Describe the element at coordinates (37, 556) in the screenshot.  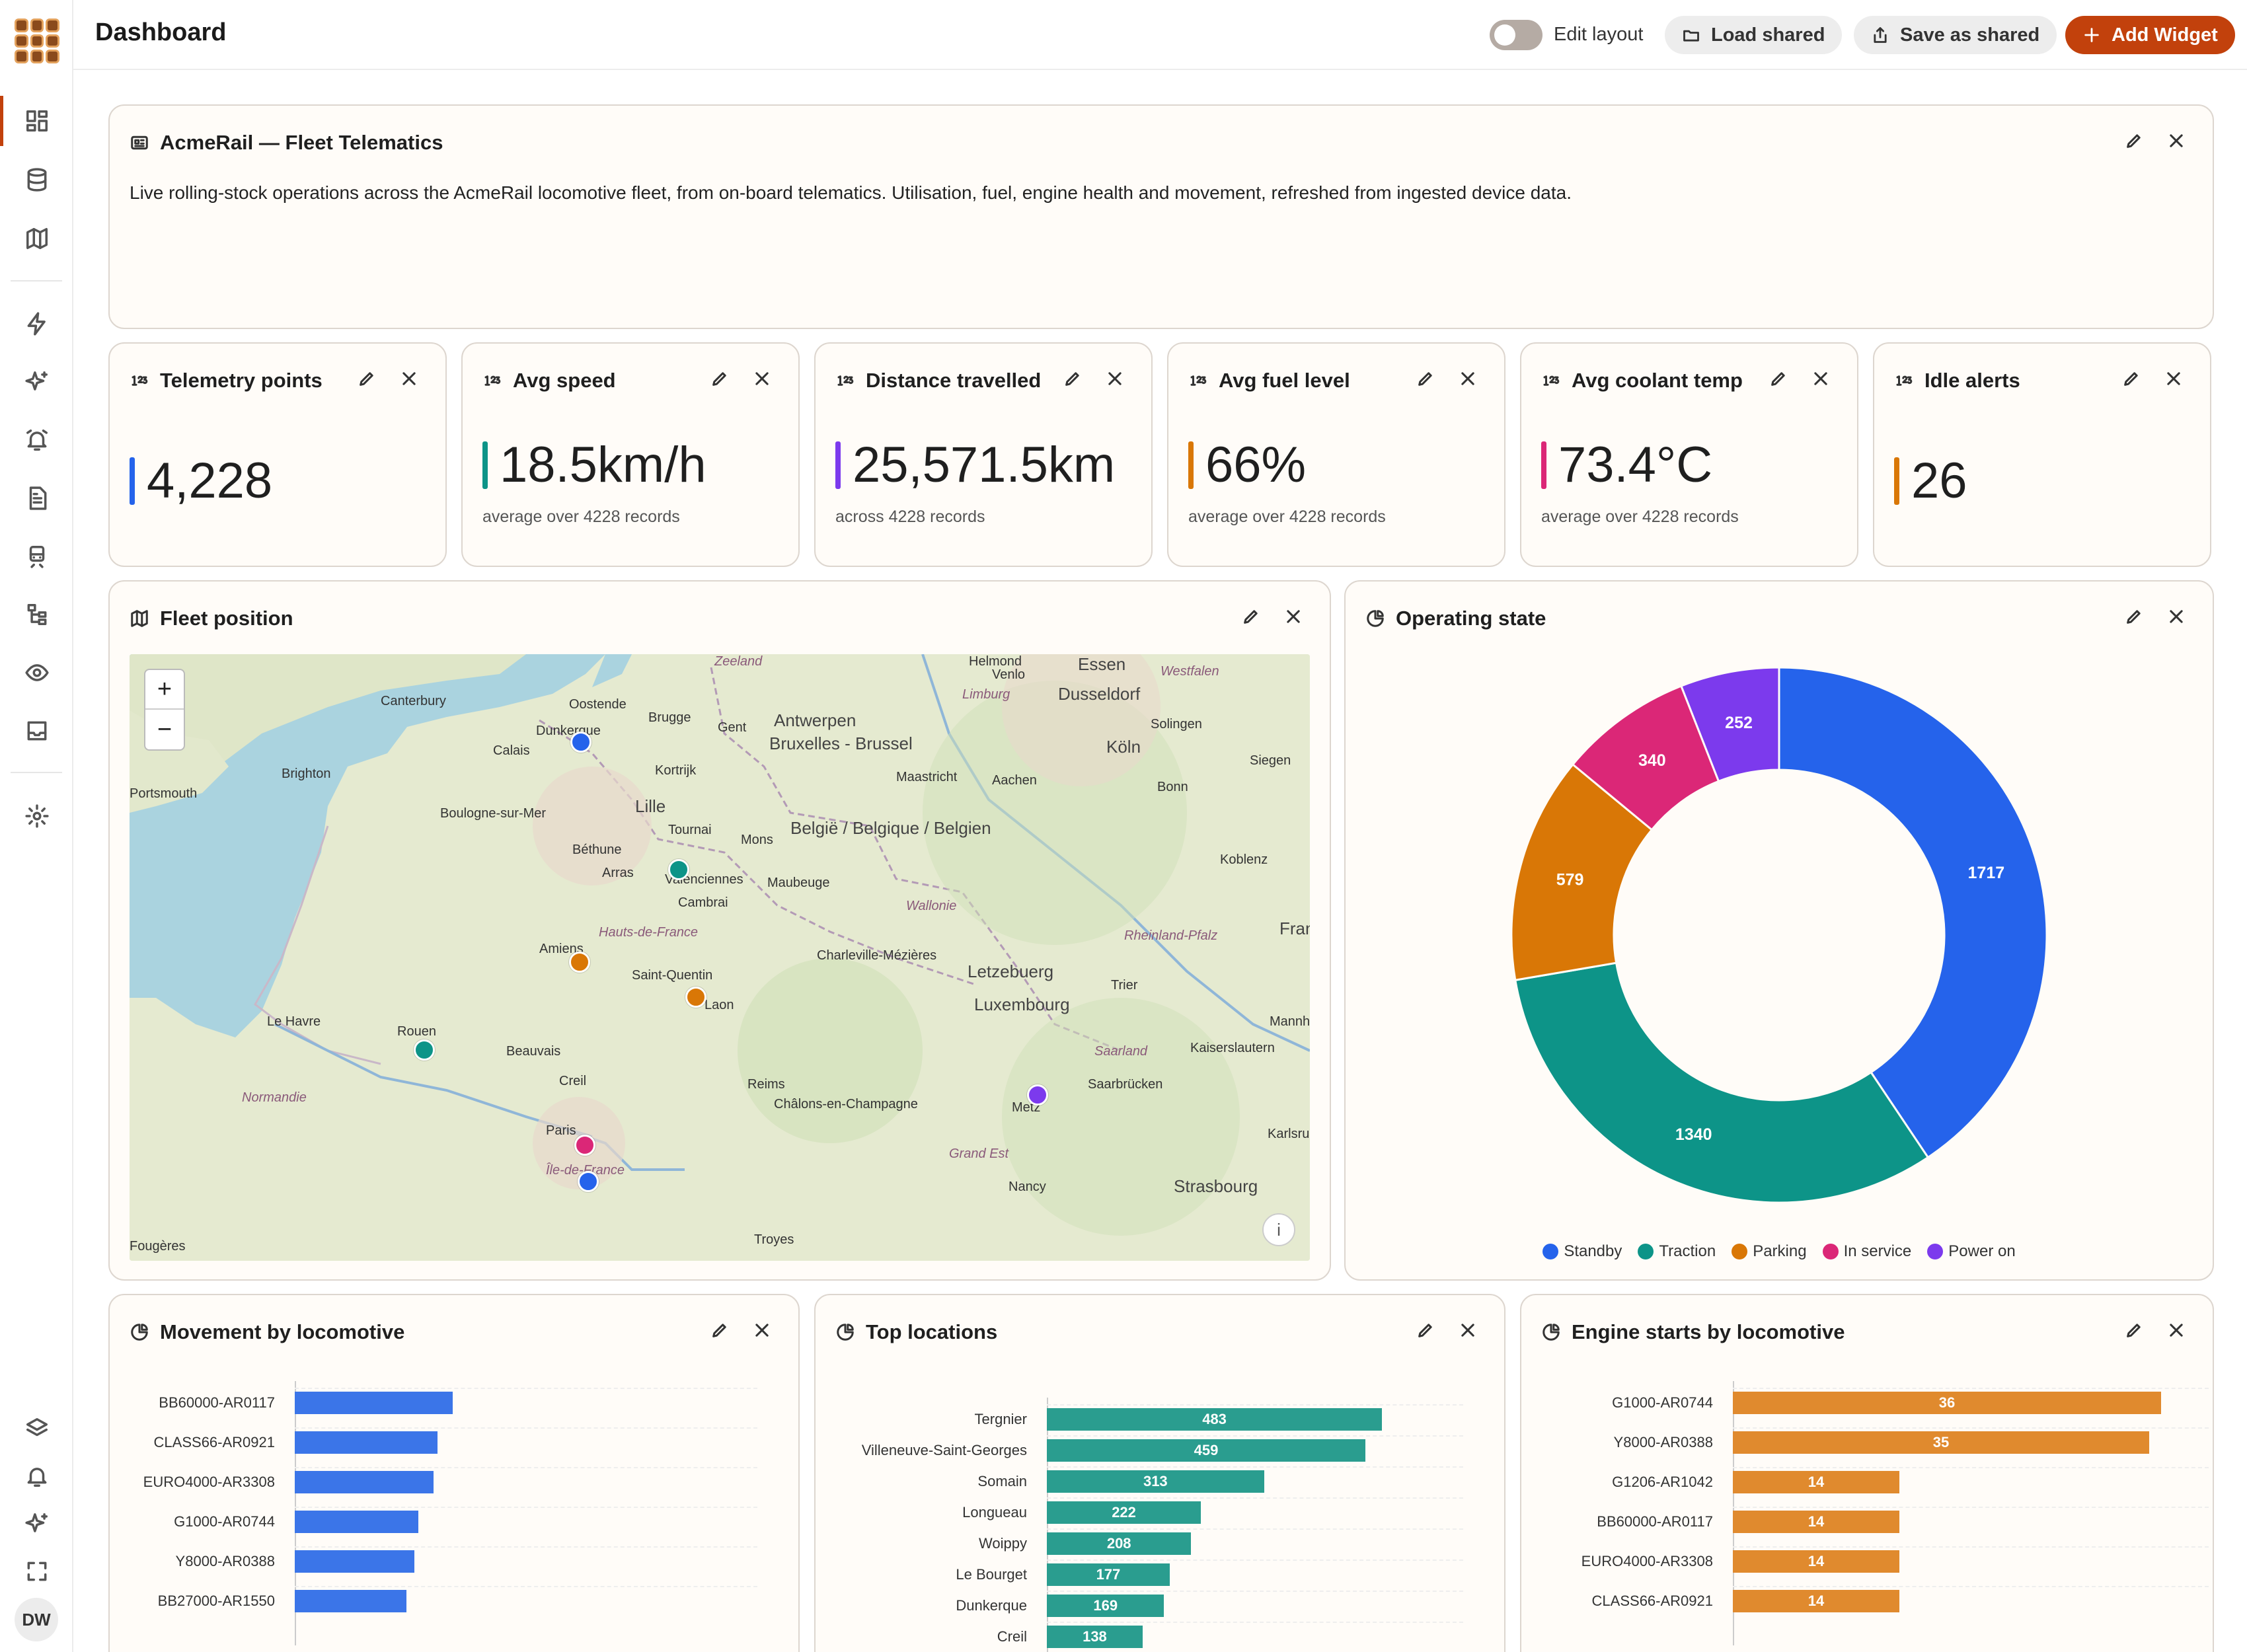
I see `train-icon` at that location.